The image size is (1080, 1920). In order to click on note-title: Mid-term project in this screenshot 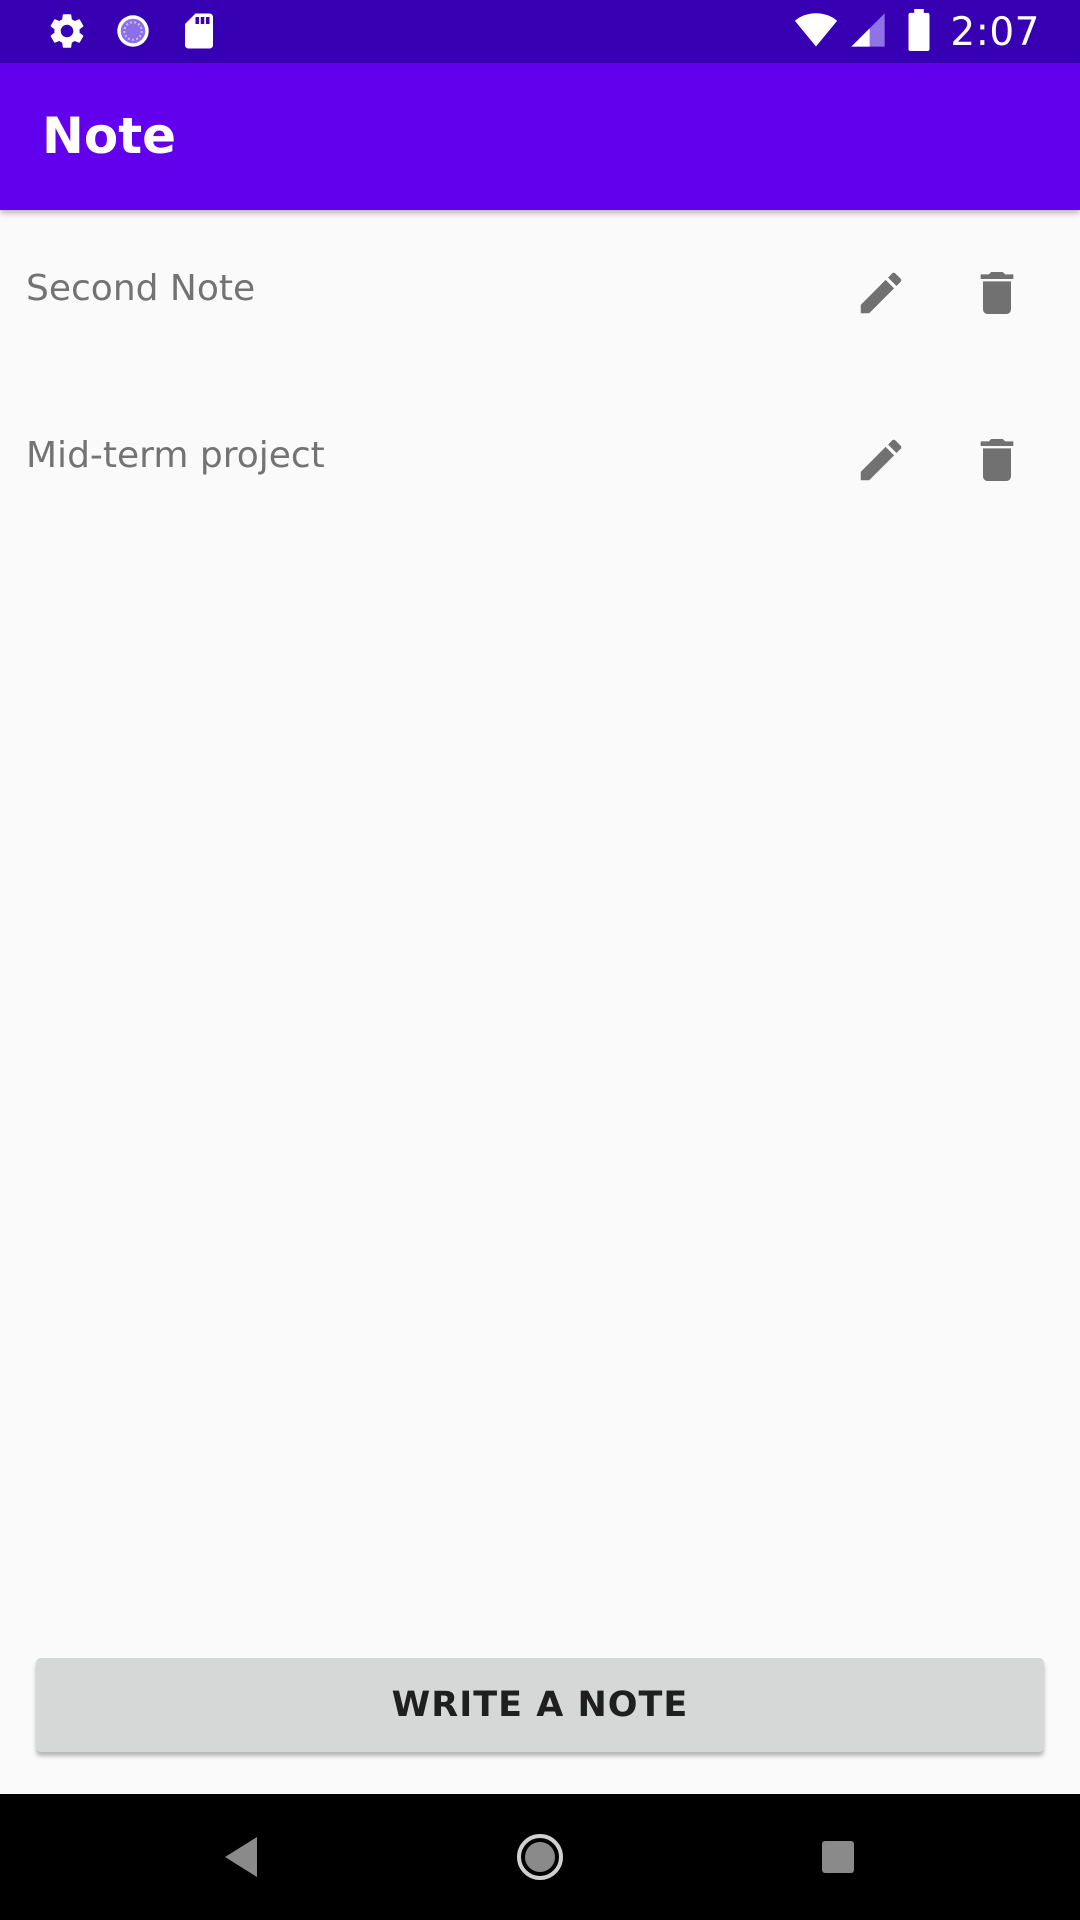, I will do `click(175, 455)`.